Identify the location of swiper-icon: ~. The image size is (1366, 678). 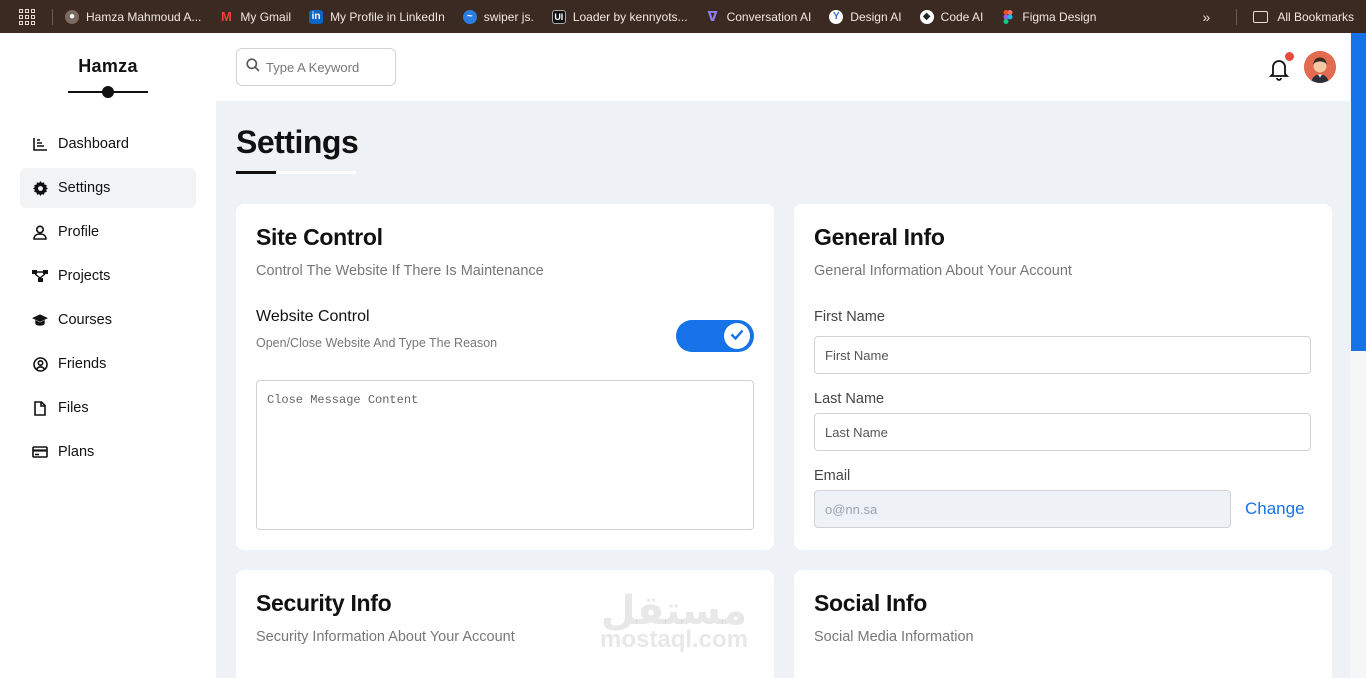
(469, 16).